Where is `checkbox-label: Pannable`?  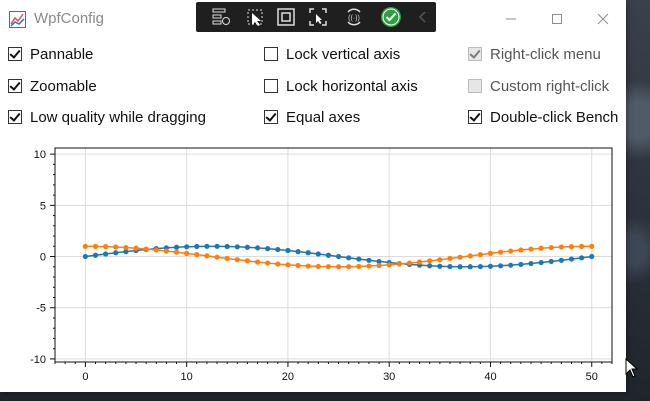
checkbox-label: Pannable is located at coordinates (62, 54).